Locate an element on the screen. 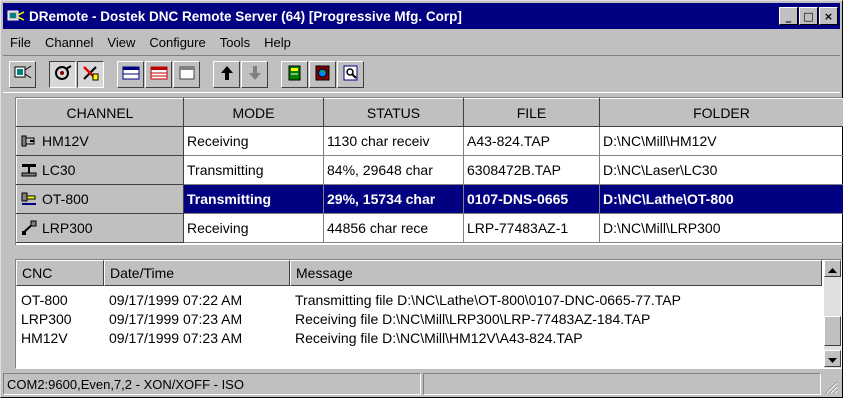  log-header-cnc: CNC is located at coordinates (60, 273).